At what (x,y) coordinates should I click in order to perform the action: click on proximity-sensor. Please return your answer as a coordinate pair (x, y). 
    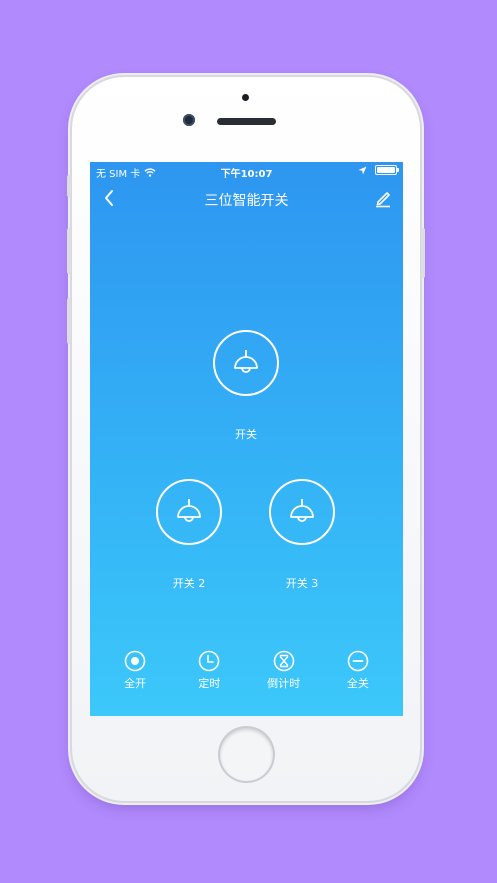
    Looking at the image, I should click on (245, 97).